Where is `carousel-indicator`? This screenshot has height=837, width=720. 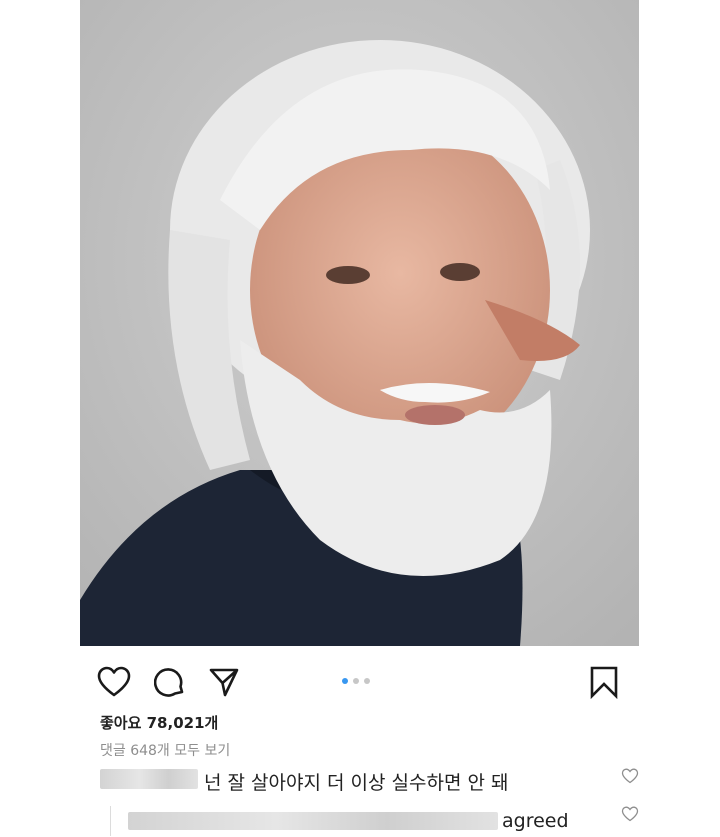
carousel-indicator is located at coordinates (356, 681).